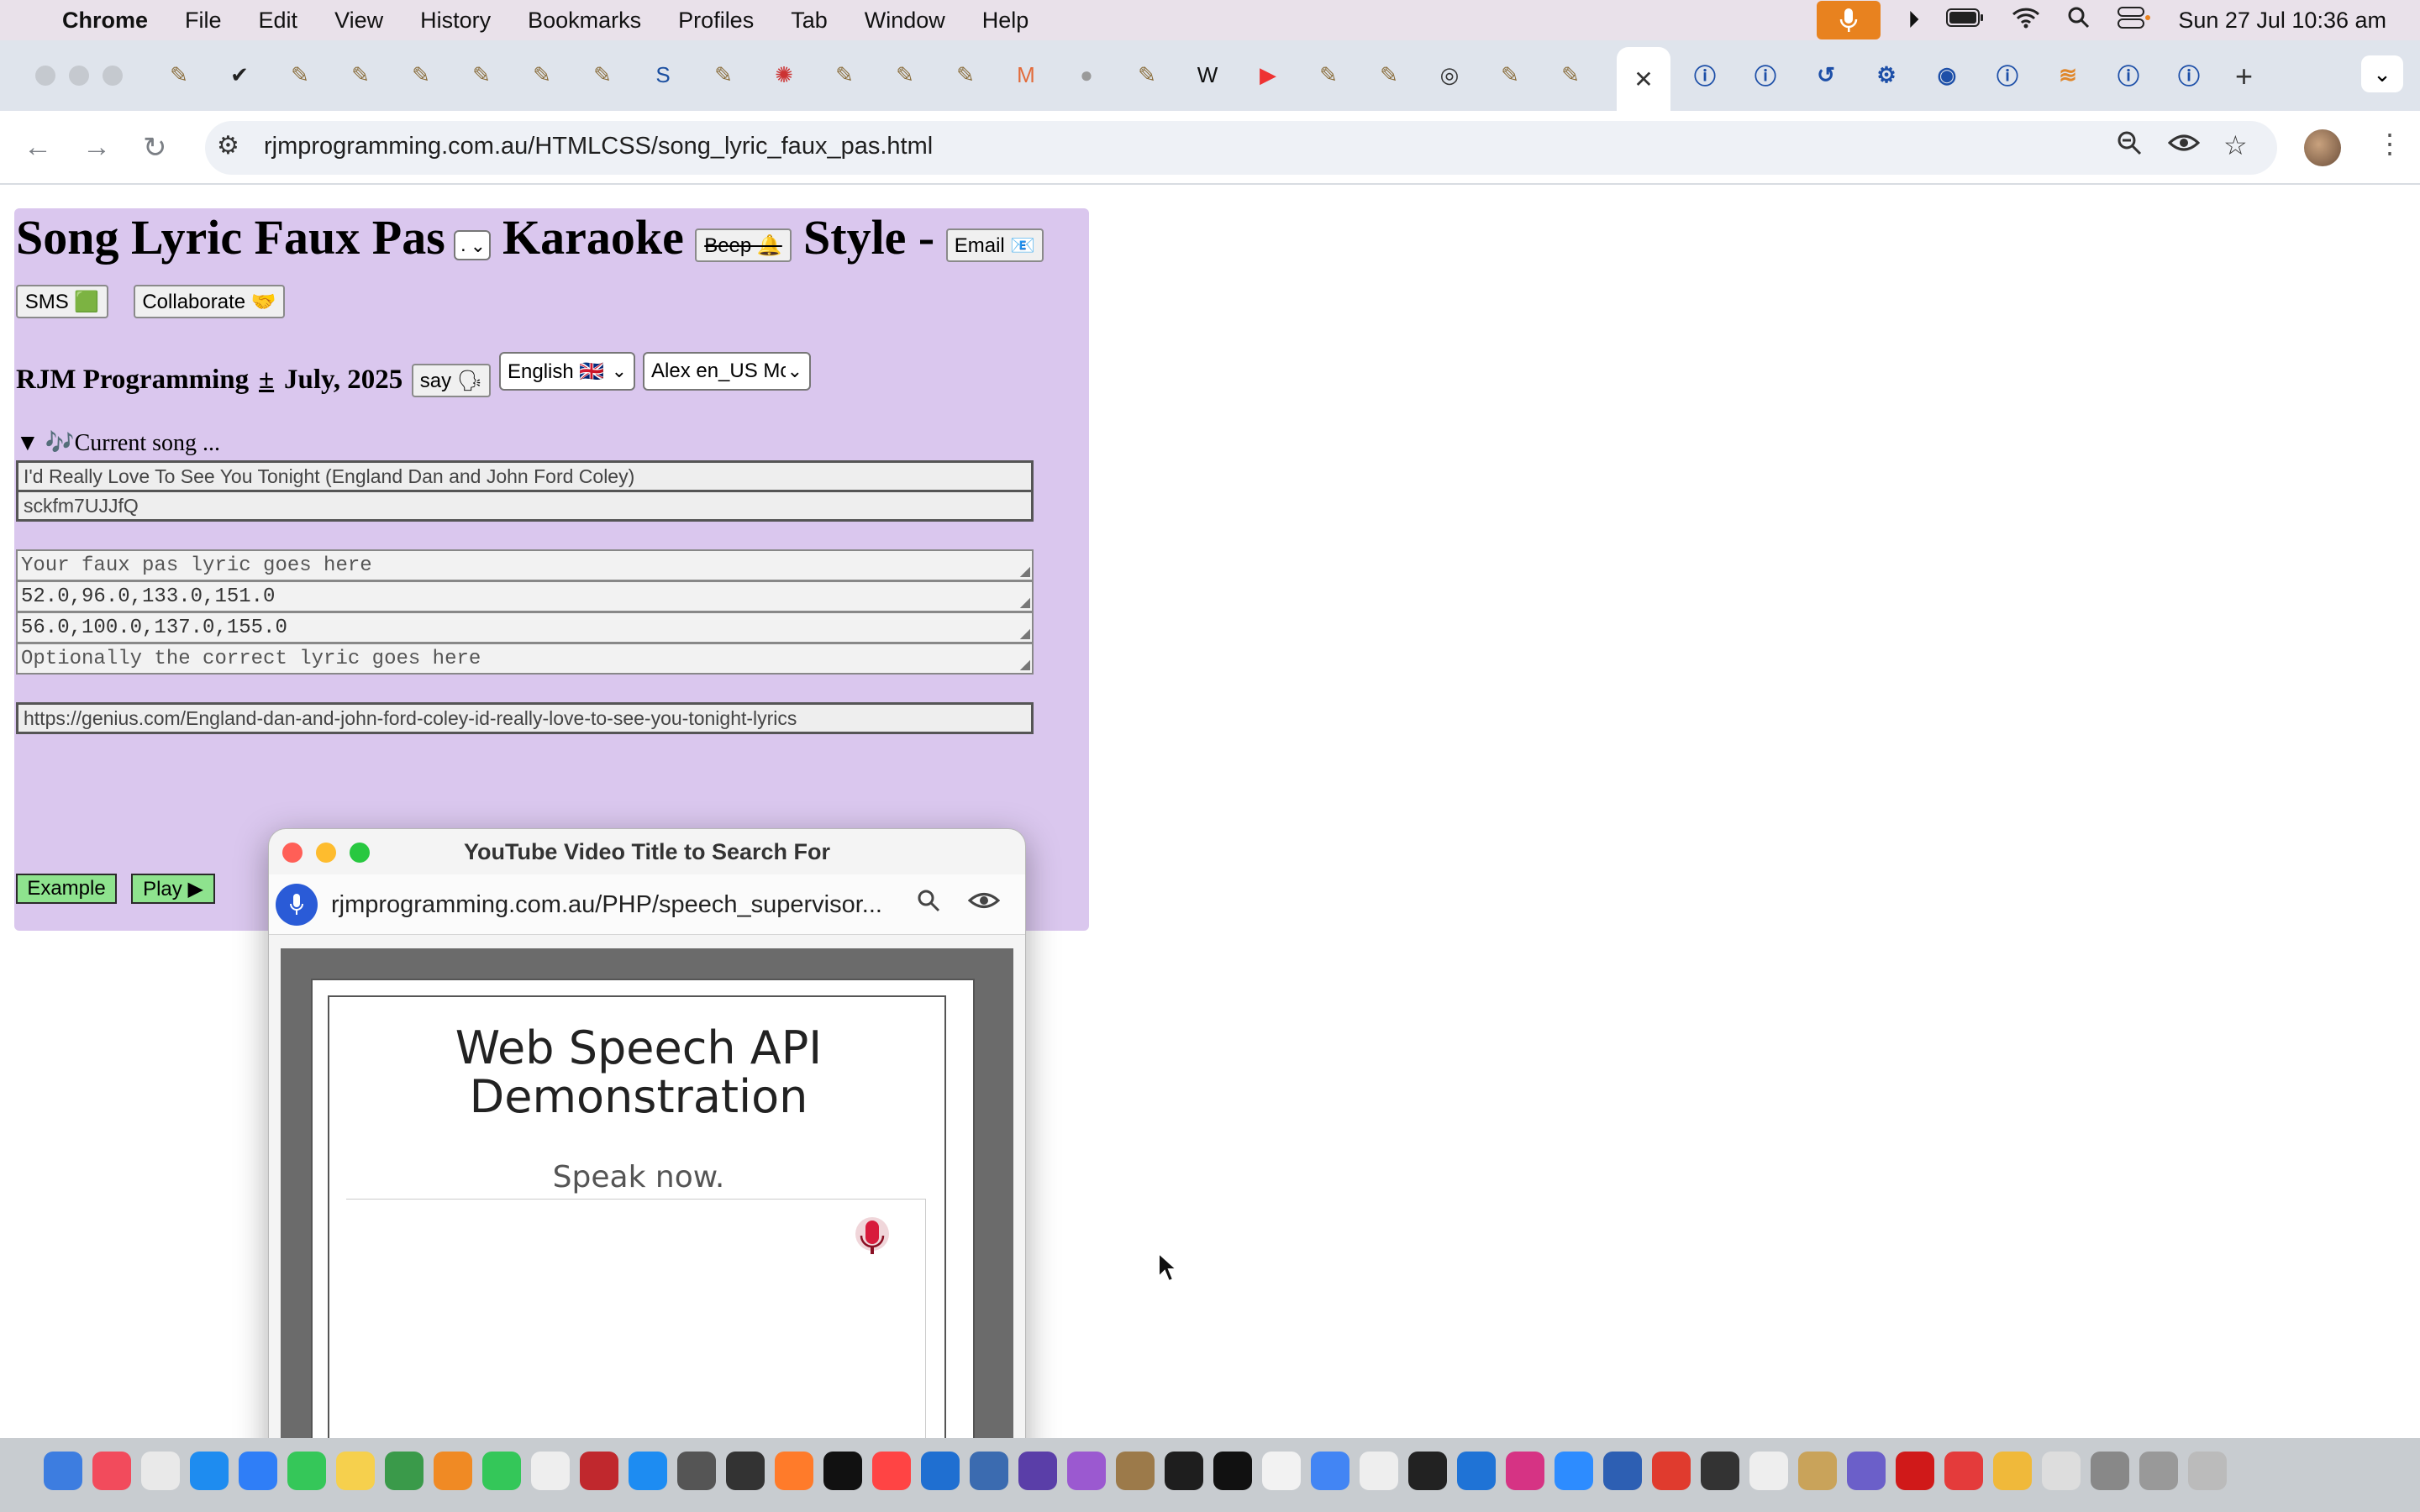  I want to click on wikipedia-icon: W, so click(1207, 74).